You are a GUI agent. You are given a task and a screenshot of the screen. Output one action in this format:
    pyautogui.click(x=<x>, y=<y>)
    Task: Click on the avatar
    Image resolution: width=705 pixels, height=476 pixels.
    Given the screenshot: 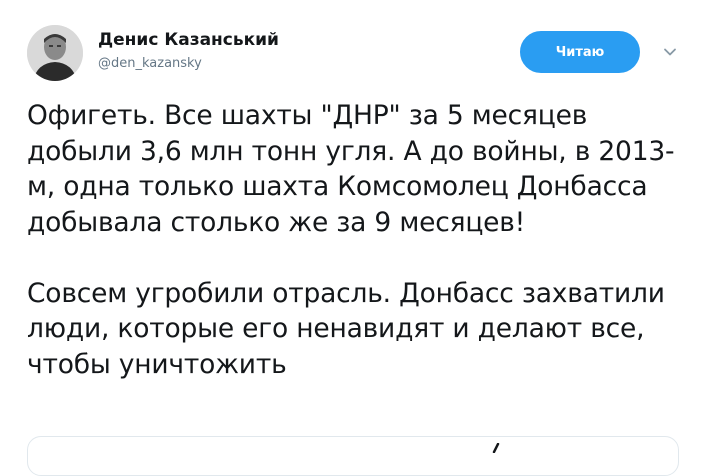 What is the action you would take?
    pyautogui.click(x=55, y=53)
    